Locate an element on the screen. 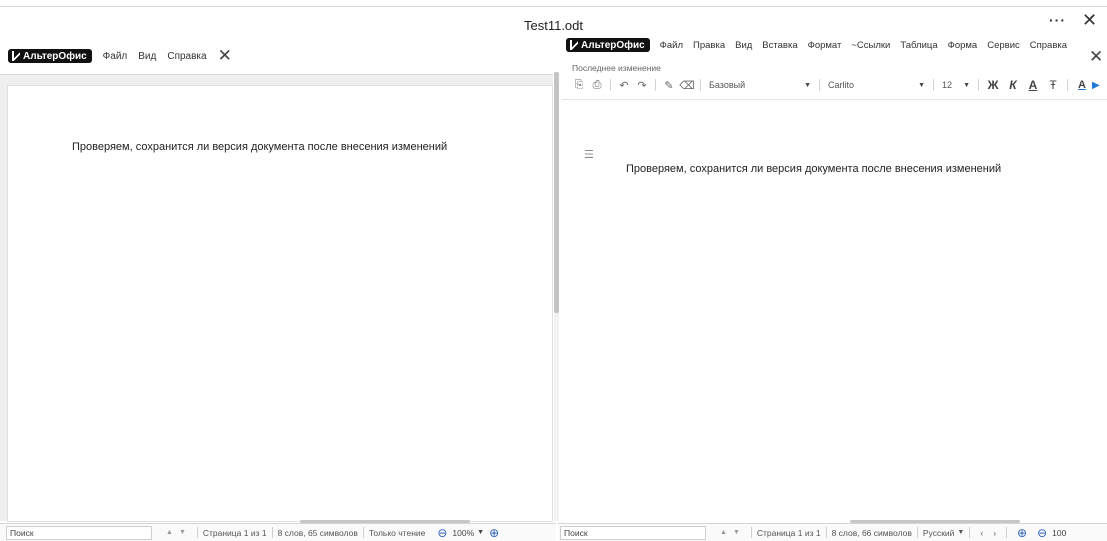  menu-tools: Сервис is located at coordinates (1003, 45).